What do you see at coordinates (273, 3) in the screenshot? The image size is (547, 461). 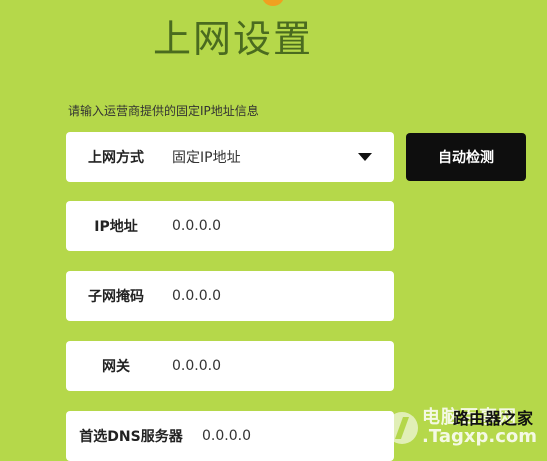 I see `brand-logo-icon` at bounding box center [273, 3].